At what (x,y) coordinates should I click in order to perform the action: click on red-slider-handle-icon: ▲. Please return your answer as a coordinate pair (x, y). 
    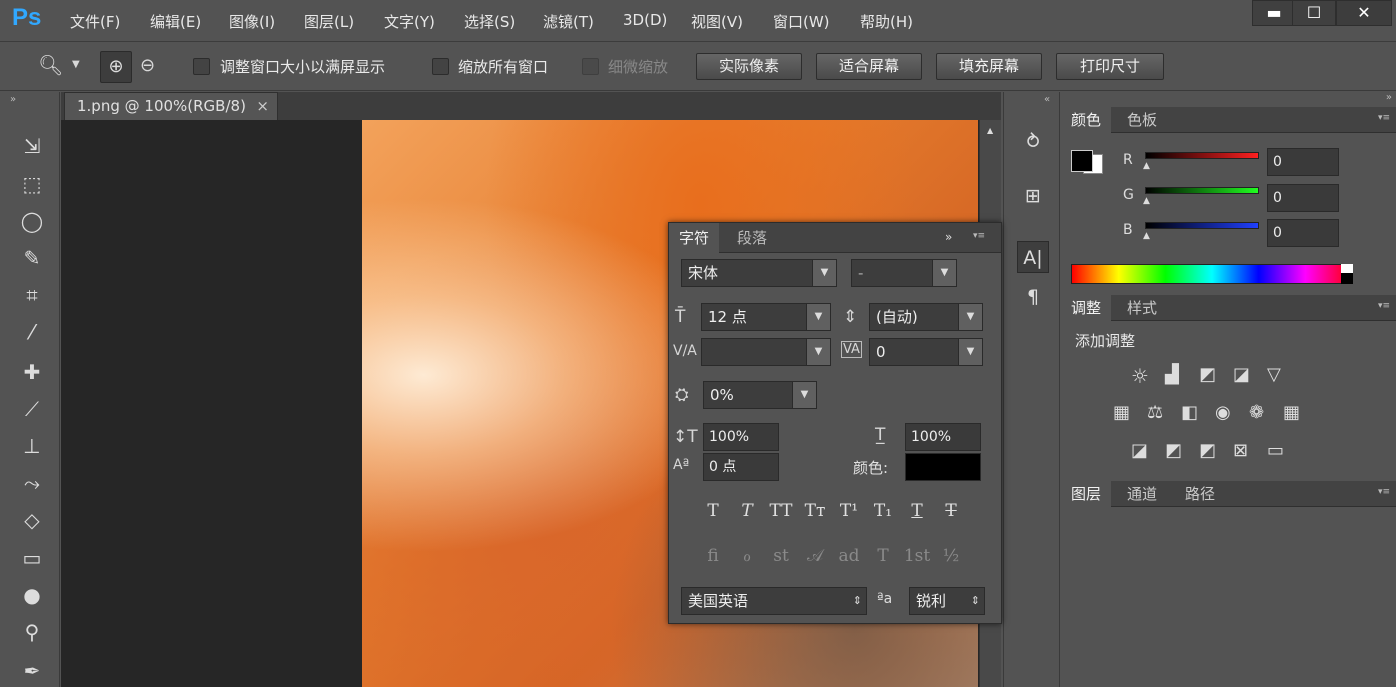
    Looking at the image, I should click on (1146, 166).